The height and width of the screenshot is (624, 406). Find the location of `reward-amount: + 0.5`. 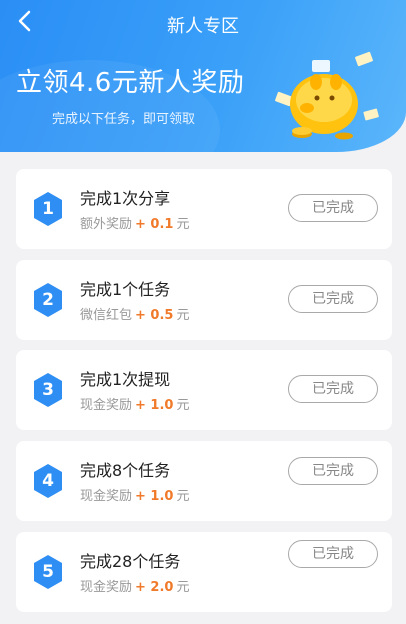

reward-amount: + 0.5 is located at coordinates (154, 315).